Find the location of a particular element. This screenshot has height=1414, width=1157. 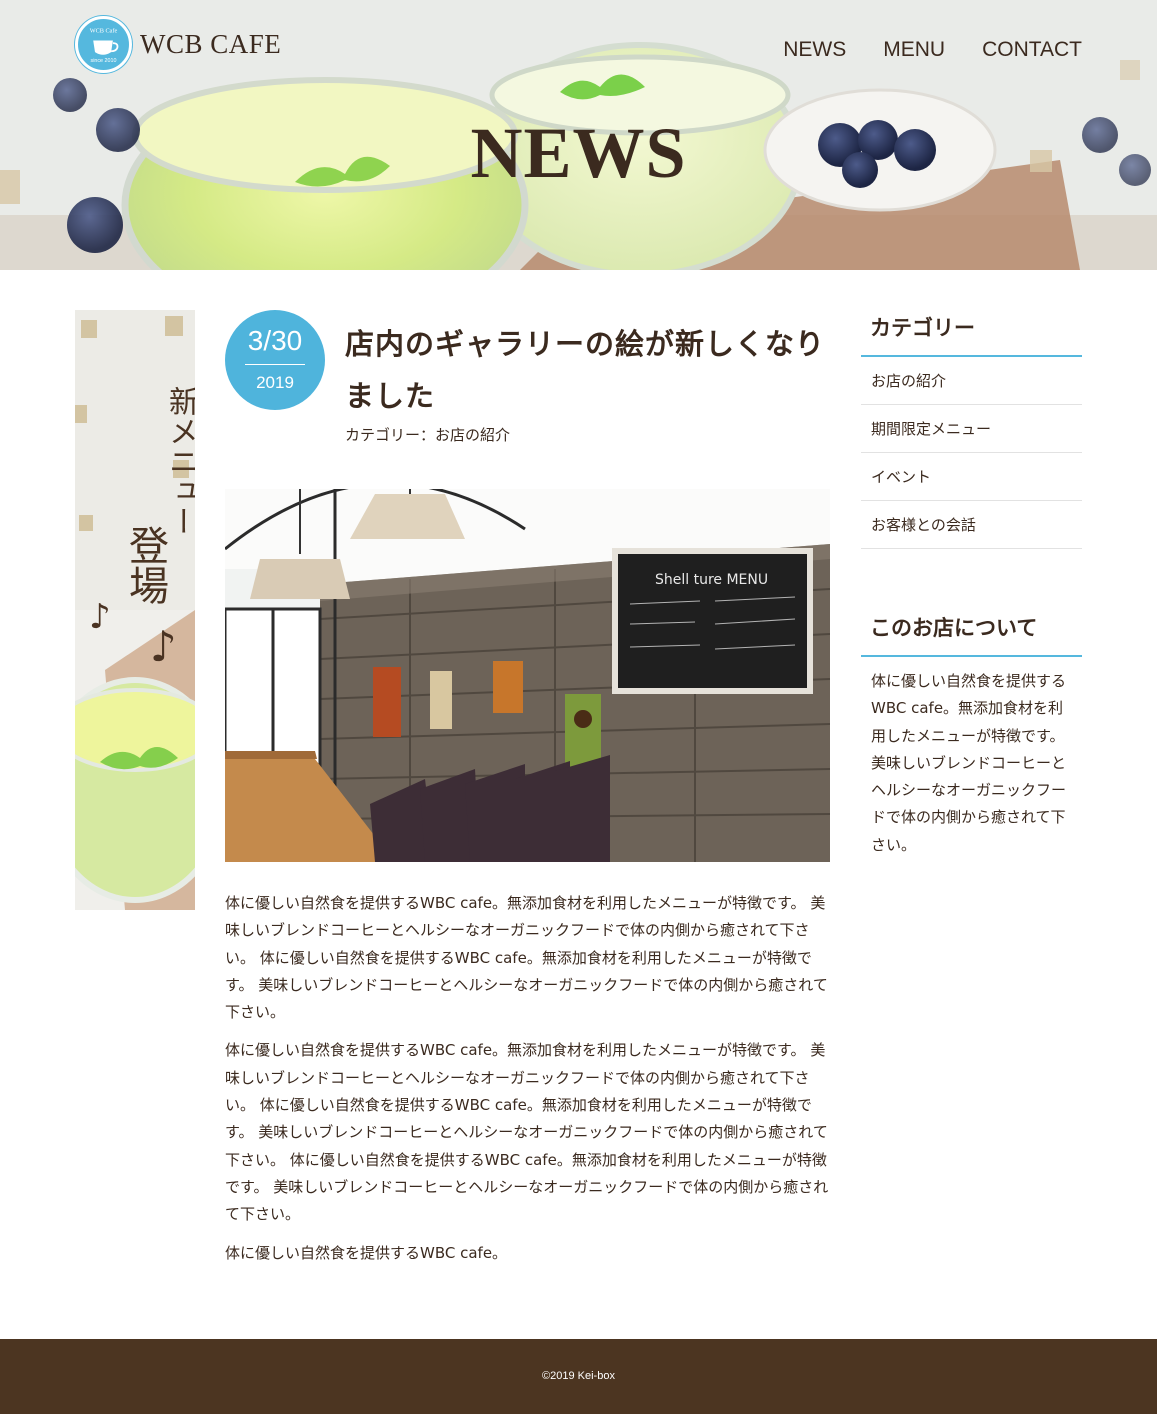

copyright-text: ©2019 Kei-box is located at coordinates (578, 1376).